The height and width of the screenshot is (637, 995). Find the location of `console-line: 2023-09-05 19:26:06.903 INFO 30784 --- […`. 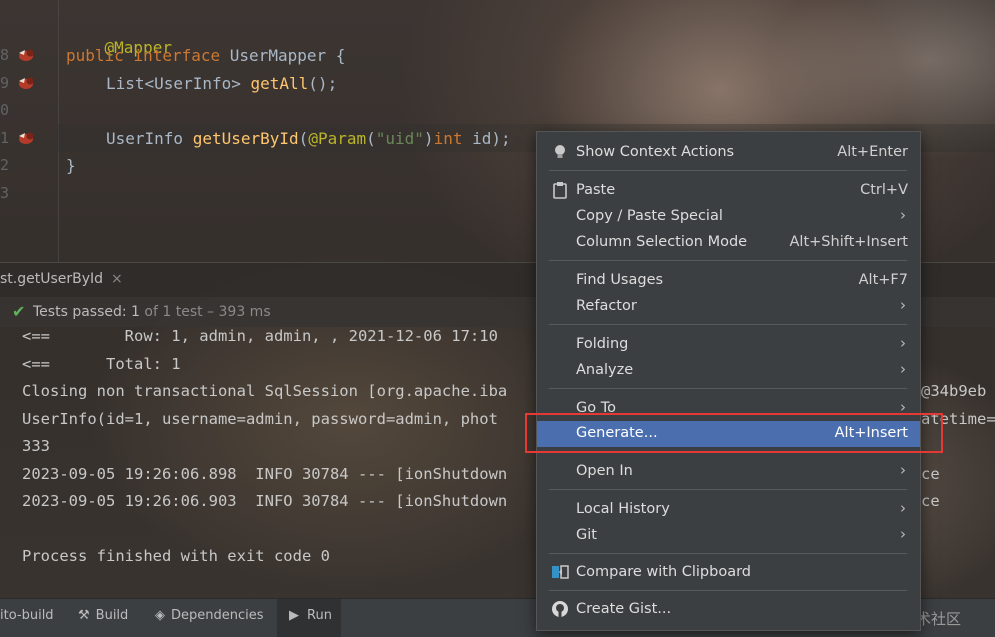

console-line: 2023-09-05 19:26:06.903 INFO 30784 --- [… is located at coordinates (265, 501).